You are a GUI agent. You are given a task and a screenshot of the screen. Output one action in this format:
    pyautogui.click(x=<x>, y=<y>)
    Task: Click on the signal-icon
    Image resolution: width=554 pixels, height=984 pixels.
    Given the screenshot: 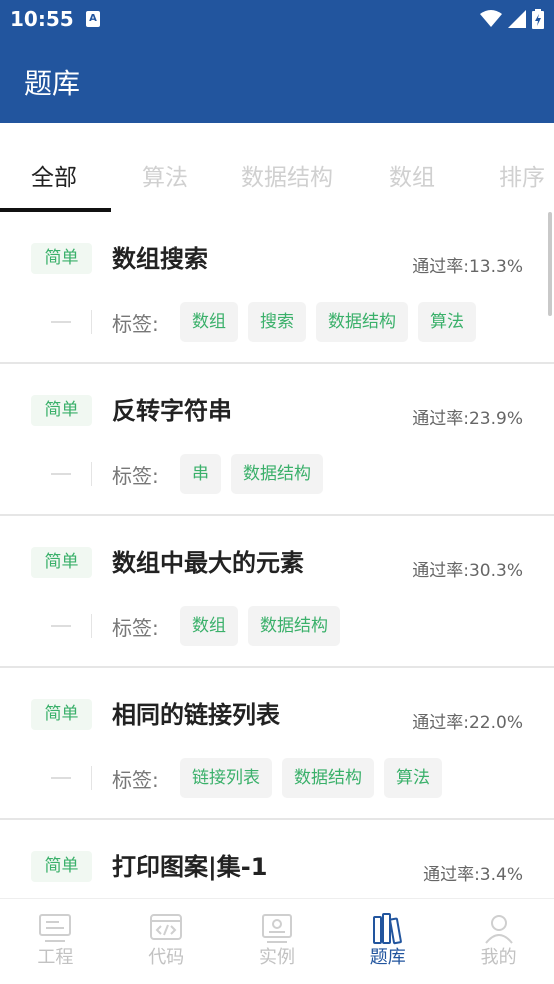 What is the action you would take?
    pyautogui.click(x=517, y=19)
    